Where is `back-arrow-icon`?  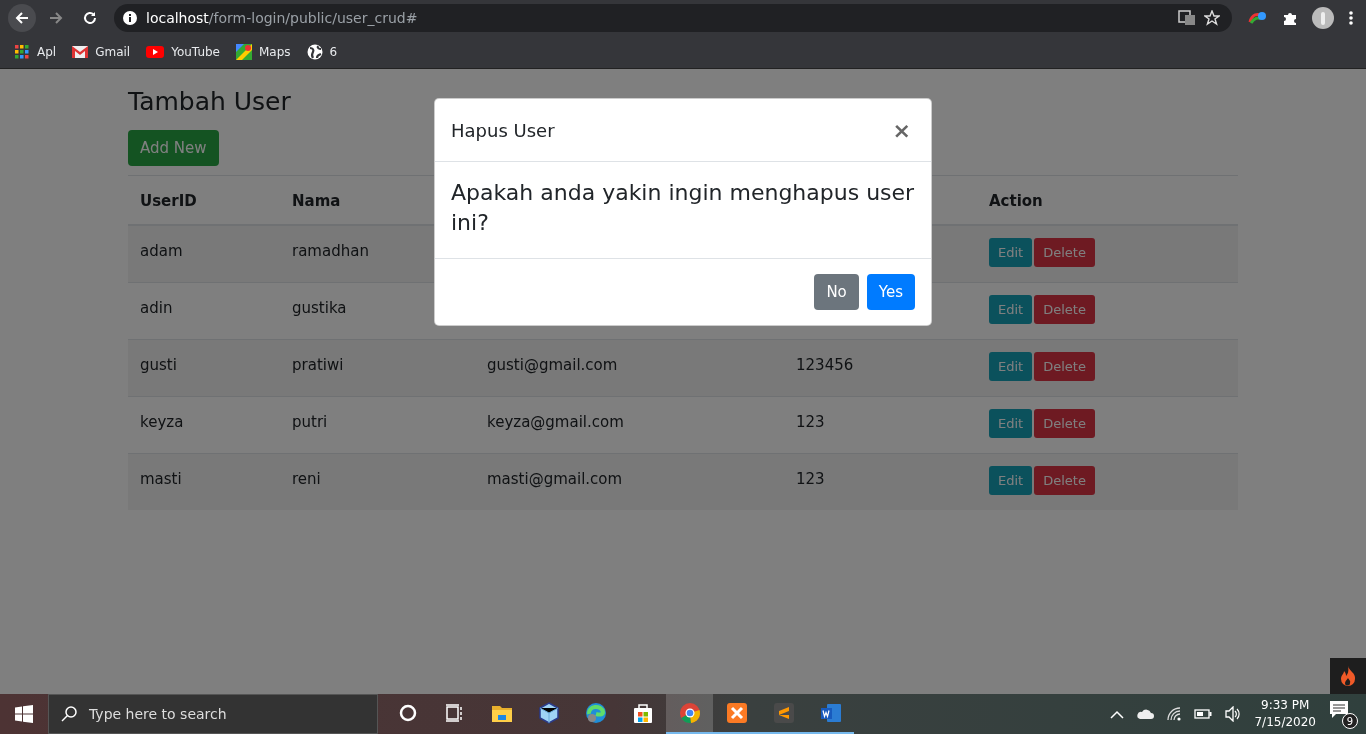 back-arrow-icon is located at coordinates (22, 18).